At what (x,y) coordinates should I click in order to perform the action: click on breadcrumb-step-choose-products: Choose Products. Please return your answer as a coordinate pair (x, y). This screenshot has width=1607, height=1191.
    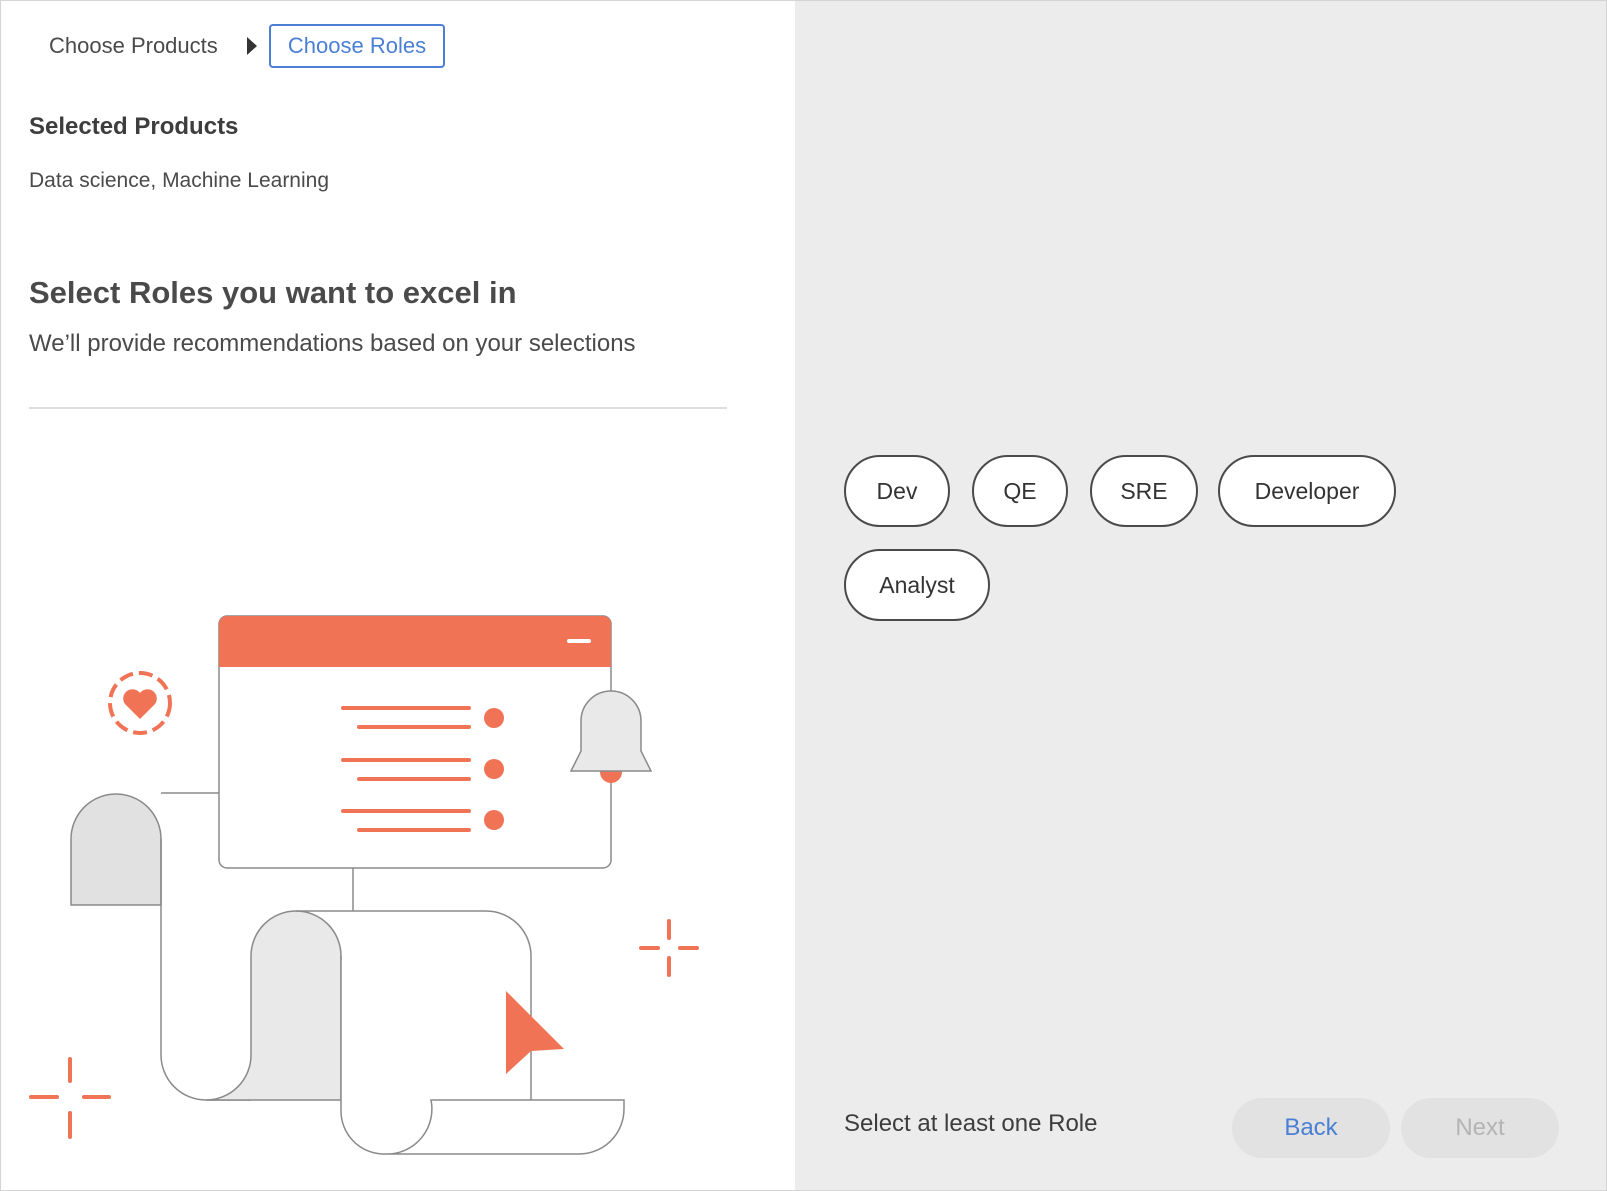
    Looking at the image, I should click on (133, 46).